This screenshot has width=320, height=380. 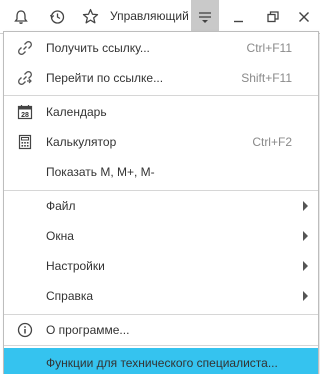 I want to click on menu-item-calculator: Калькулятор Ctrl+F2, so click(x=161, y=142).